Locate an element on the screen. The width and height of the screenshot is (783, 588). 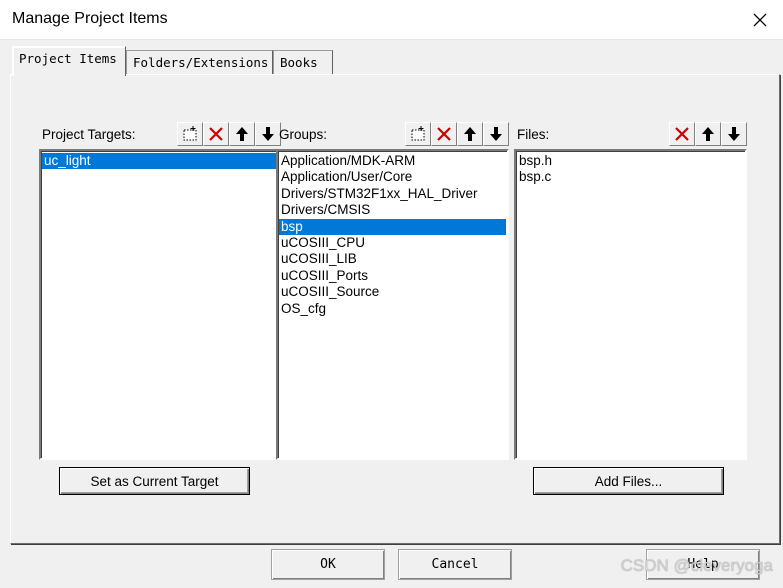
delete-group-button is located at coordinates (444, 134).